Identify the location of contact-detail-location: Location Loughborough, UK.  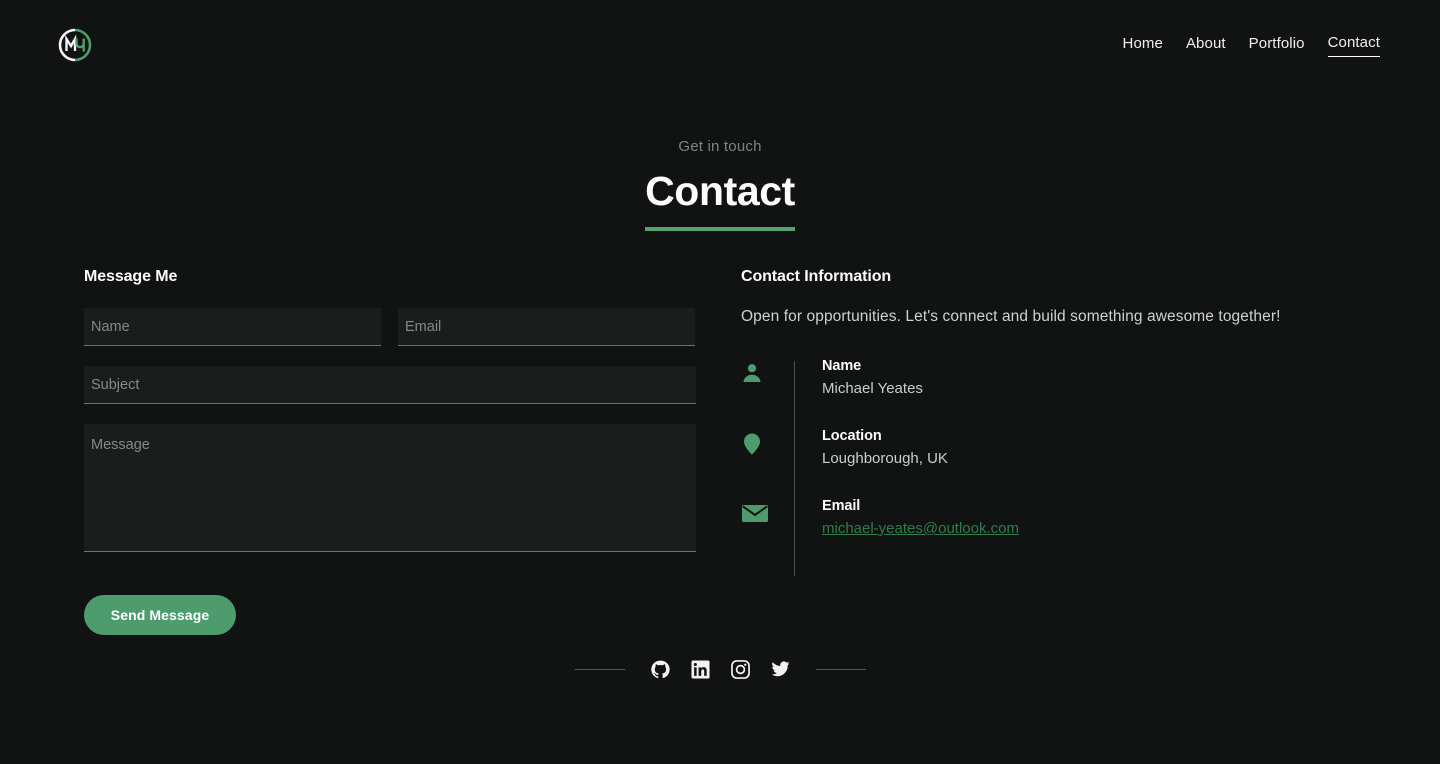
(1051, 463).